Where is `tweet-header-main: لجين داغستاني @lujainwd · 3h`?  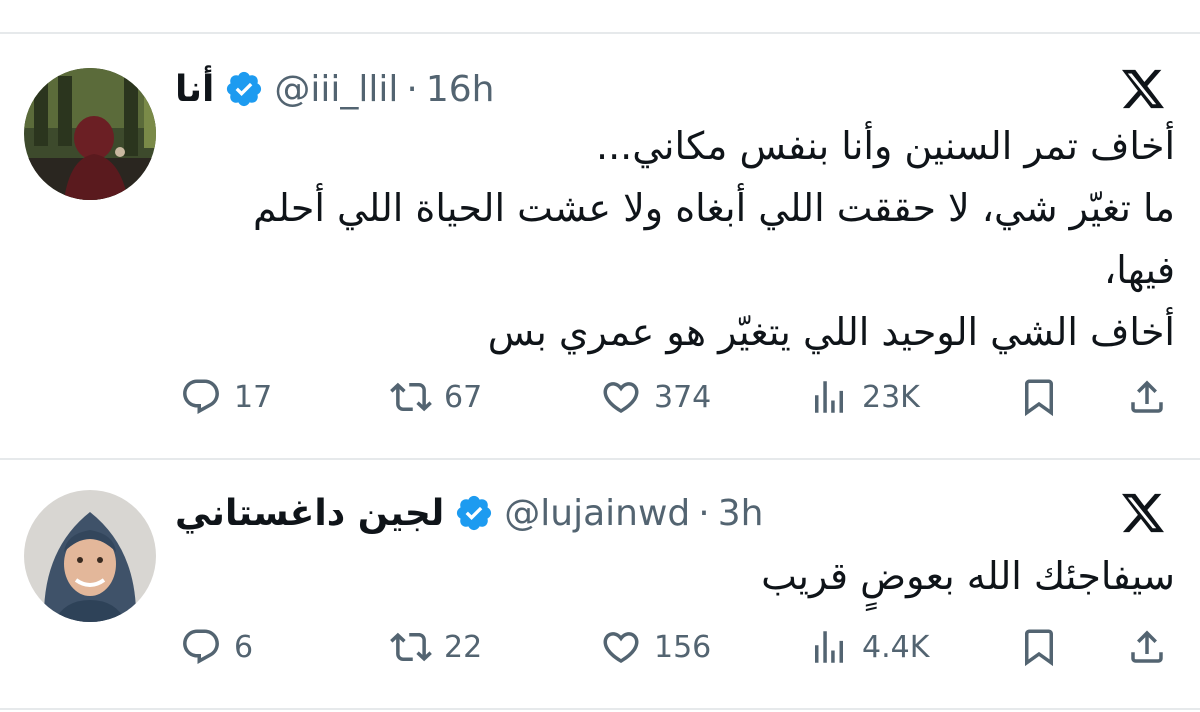
tweet-header-main: لجين داغستاني @lujainwd · 3h is located at coordinates (469, 513).